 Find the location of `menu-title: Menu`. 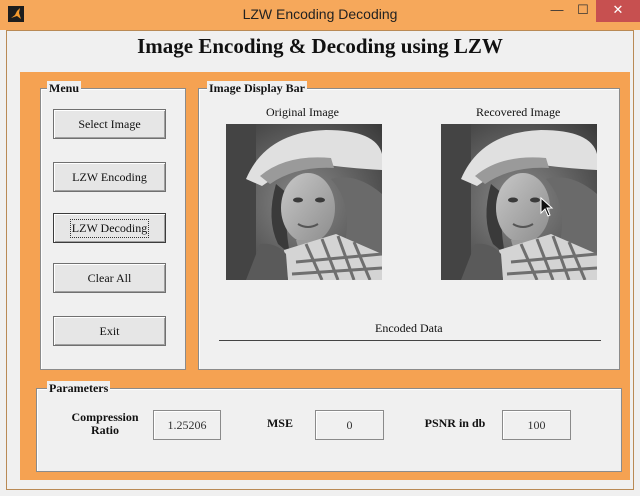

menu-title: Menu is located at coordinates (64, 88).